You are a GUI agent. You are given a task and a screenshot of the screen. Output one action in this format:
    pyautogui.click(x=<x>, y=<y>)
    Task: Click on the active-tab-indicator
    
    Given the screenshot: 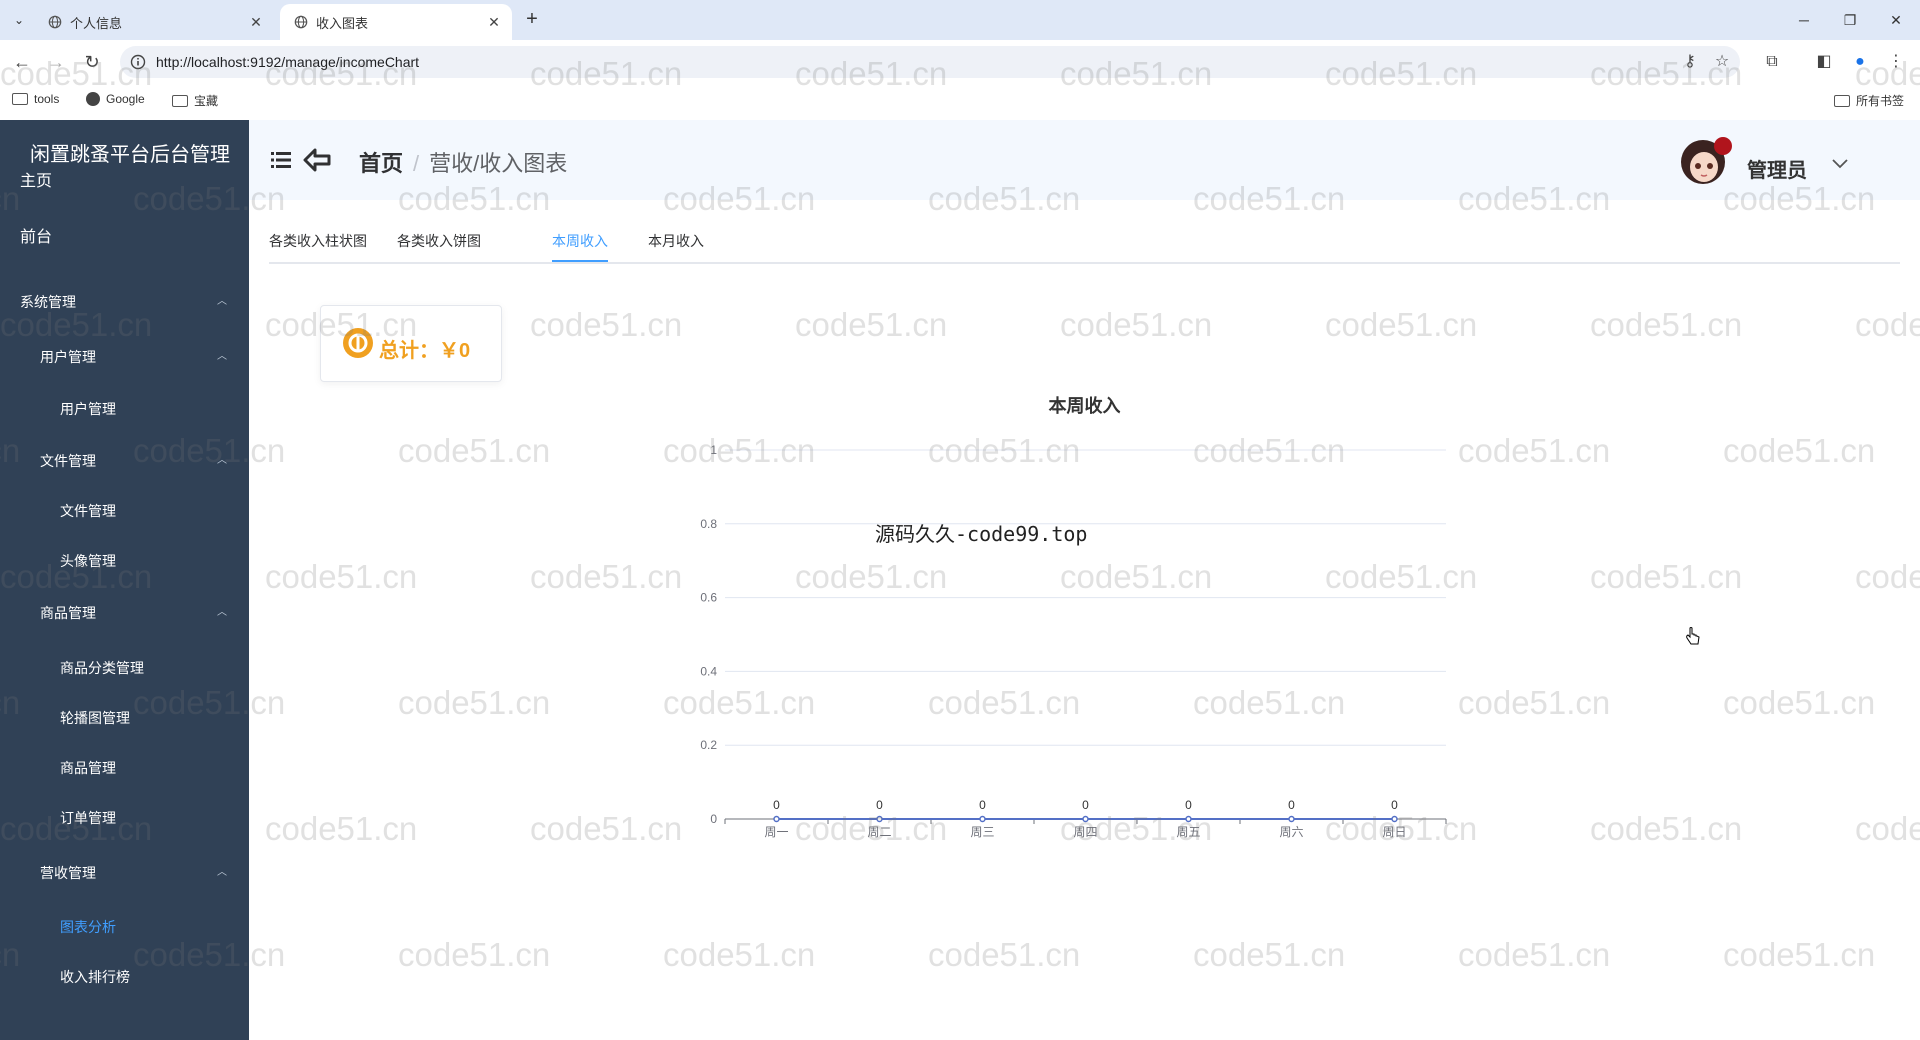 What is the action you would take?
    pyautogui.click(x=580, y=261)
    